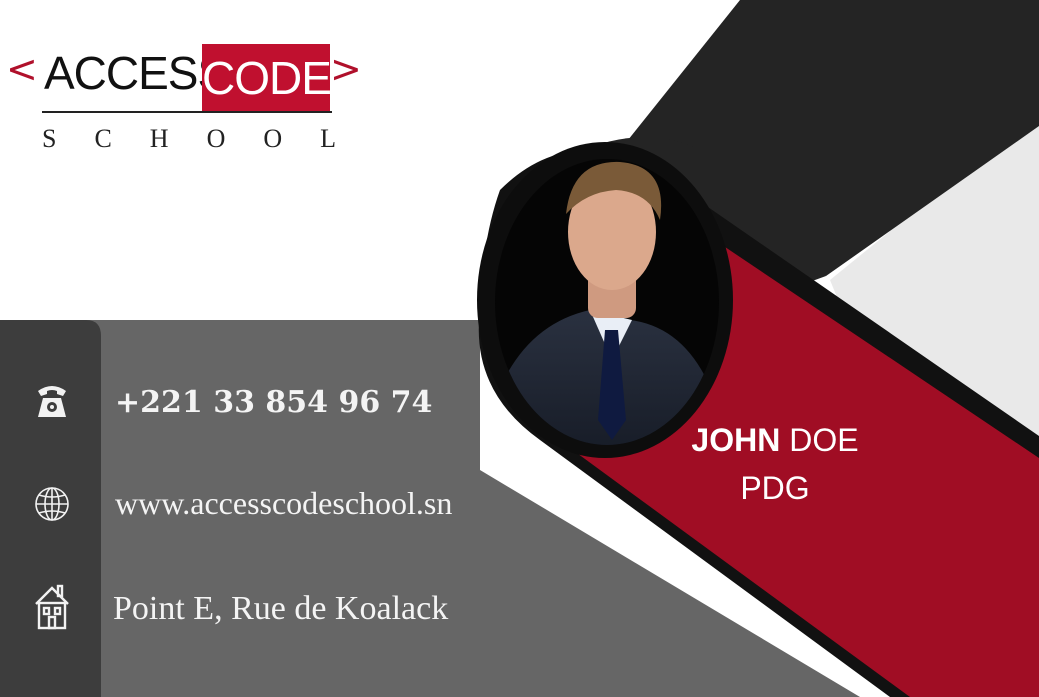 The image size is (1039, 697). What do you see at coordinates (136, 73) in the screenshot?
I see `logo-word-access: ACCESS` at bounding box center [136, 73].